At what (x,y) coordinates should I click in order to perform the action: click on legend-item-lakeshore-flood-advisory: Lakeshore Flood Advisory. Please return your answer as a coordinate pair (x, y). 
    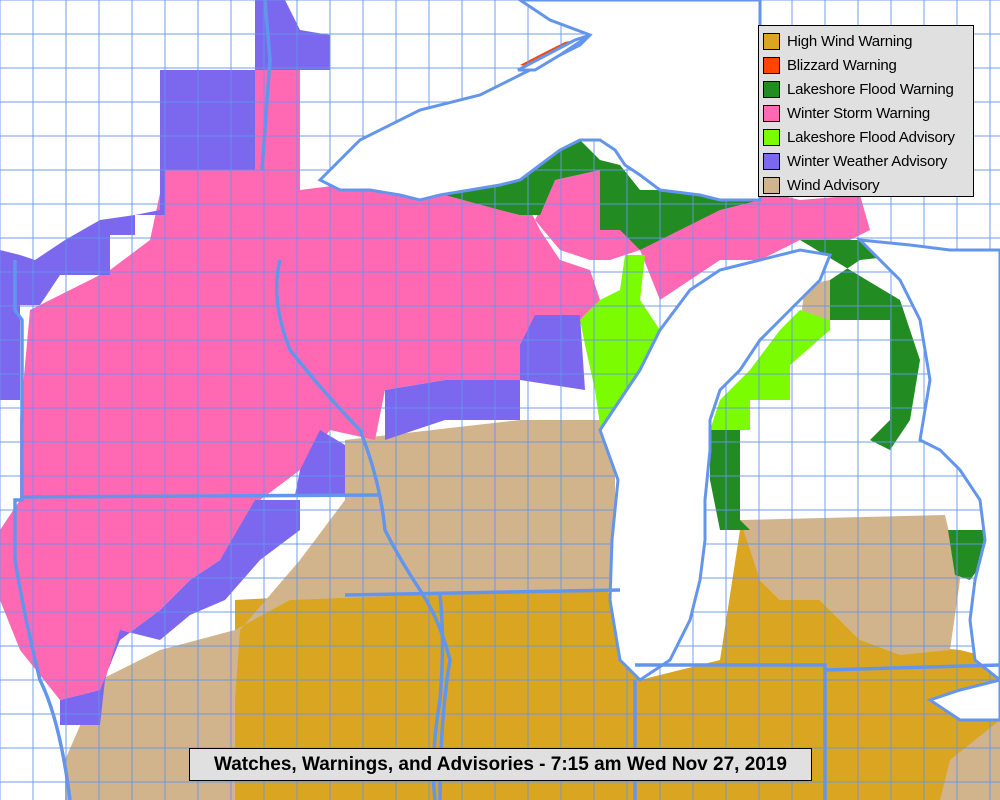
    Looking at the image, I should click on (866, 137).